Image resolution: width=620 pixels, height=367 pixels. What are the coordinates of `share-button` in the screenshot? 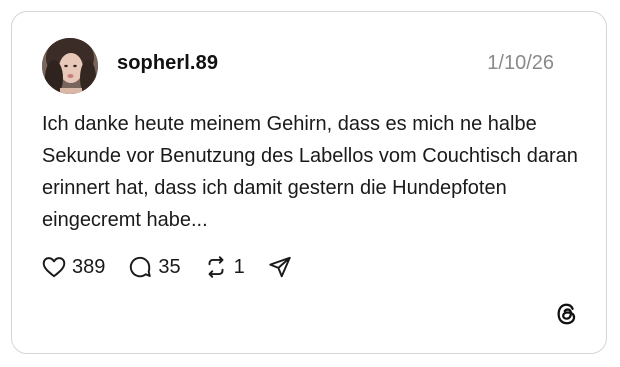 It's located at (280, 267).